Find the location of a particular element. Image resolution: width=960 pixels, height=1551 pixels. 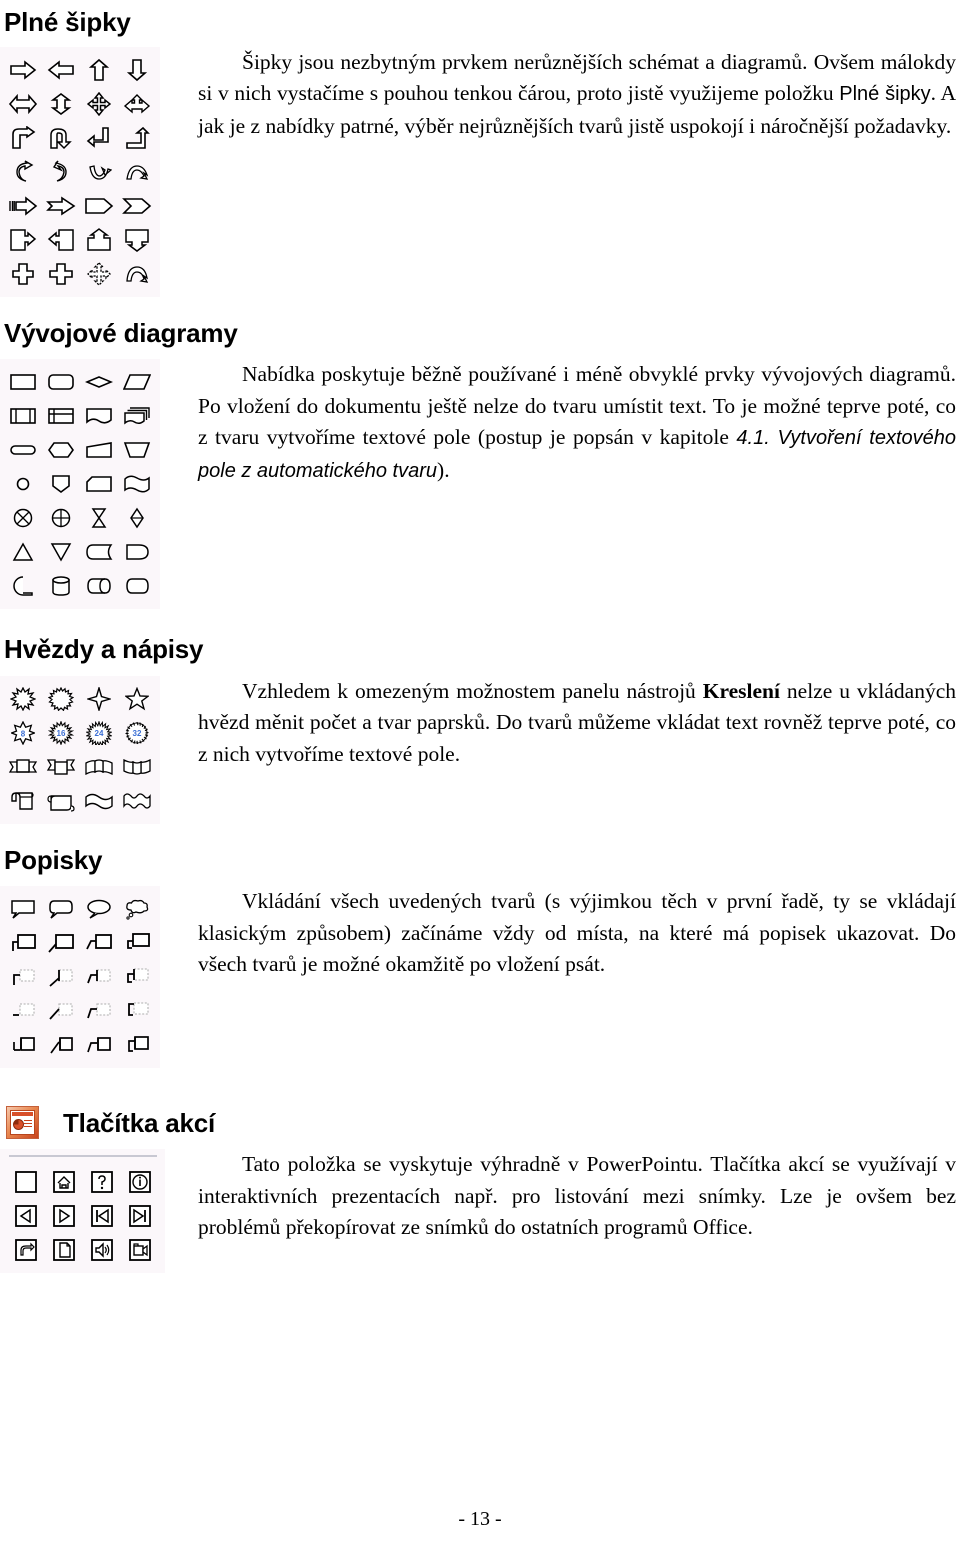

shape-flowchart-data is located at coordinates (137, 382).